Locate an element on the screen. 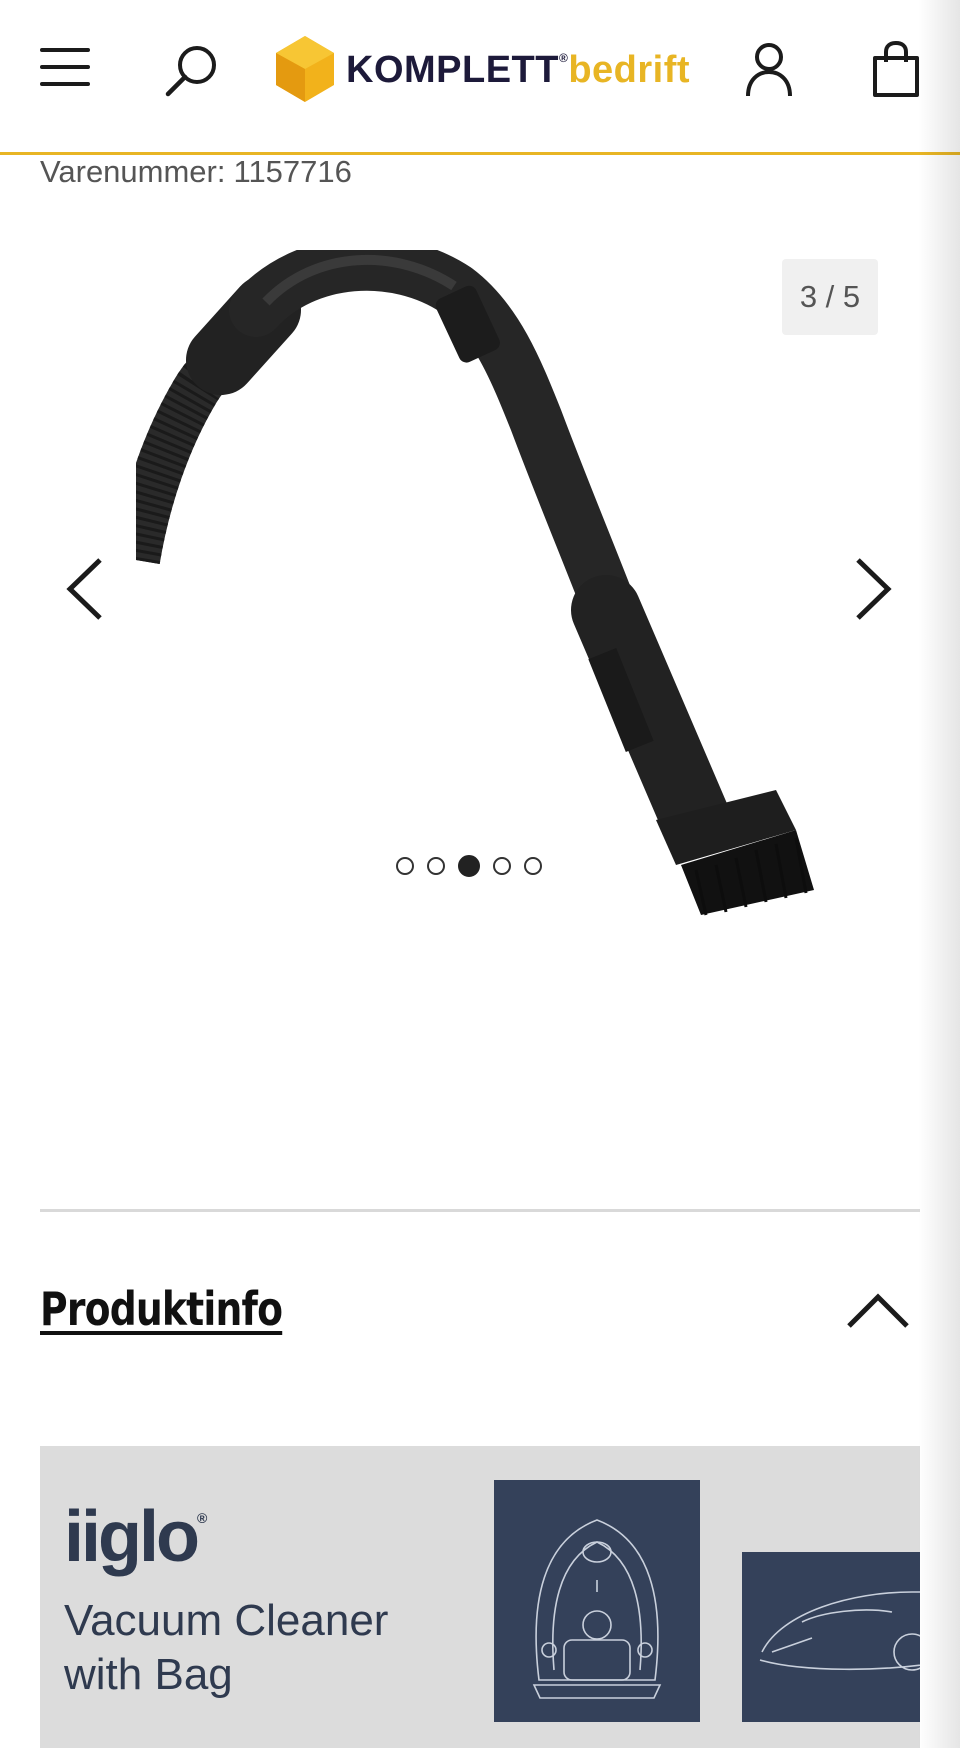  vacuum-front-illustration is located at coordinates (597, 1601).